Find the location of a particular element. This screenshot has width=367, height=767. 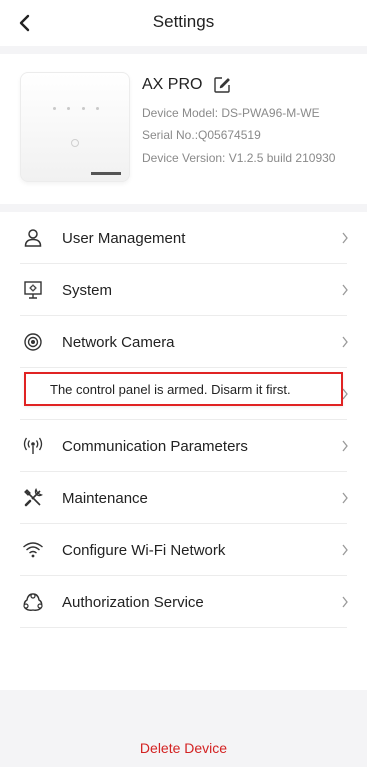

page-title: Settings is located at coordinates (183, 21).